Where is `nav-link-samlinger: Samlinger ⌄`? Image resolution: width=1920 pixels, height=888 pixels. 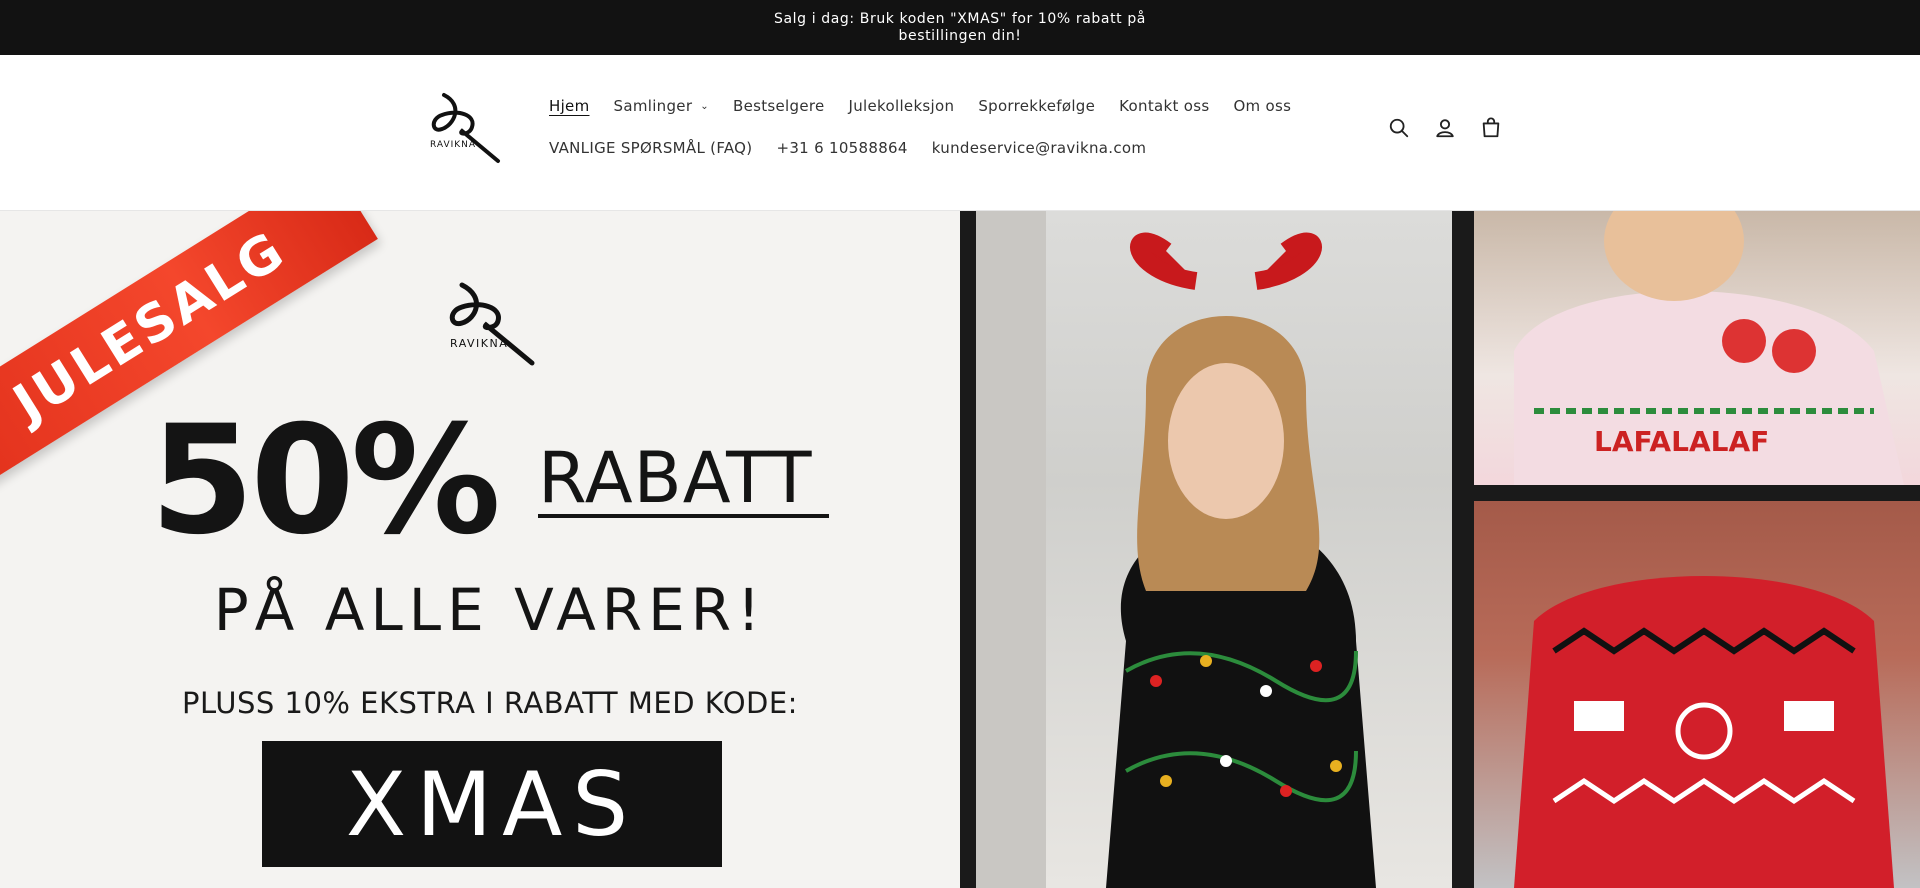
nav-link-samlinger: Samlinger ⌄ is located at coordinates (661, 106).